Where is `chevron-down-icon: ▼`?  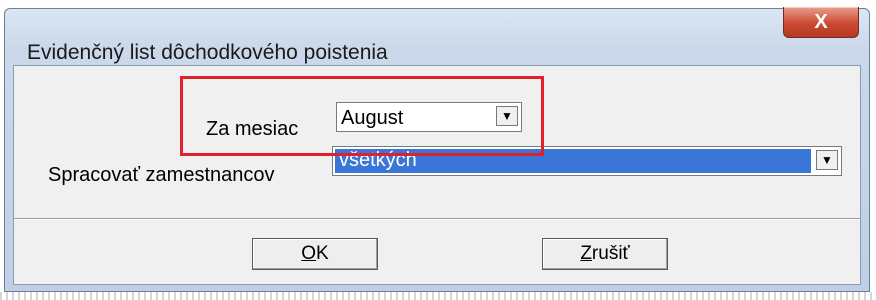
chevron-down-icon: ▼ is located at coordinates (827, 160).